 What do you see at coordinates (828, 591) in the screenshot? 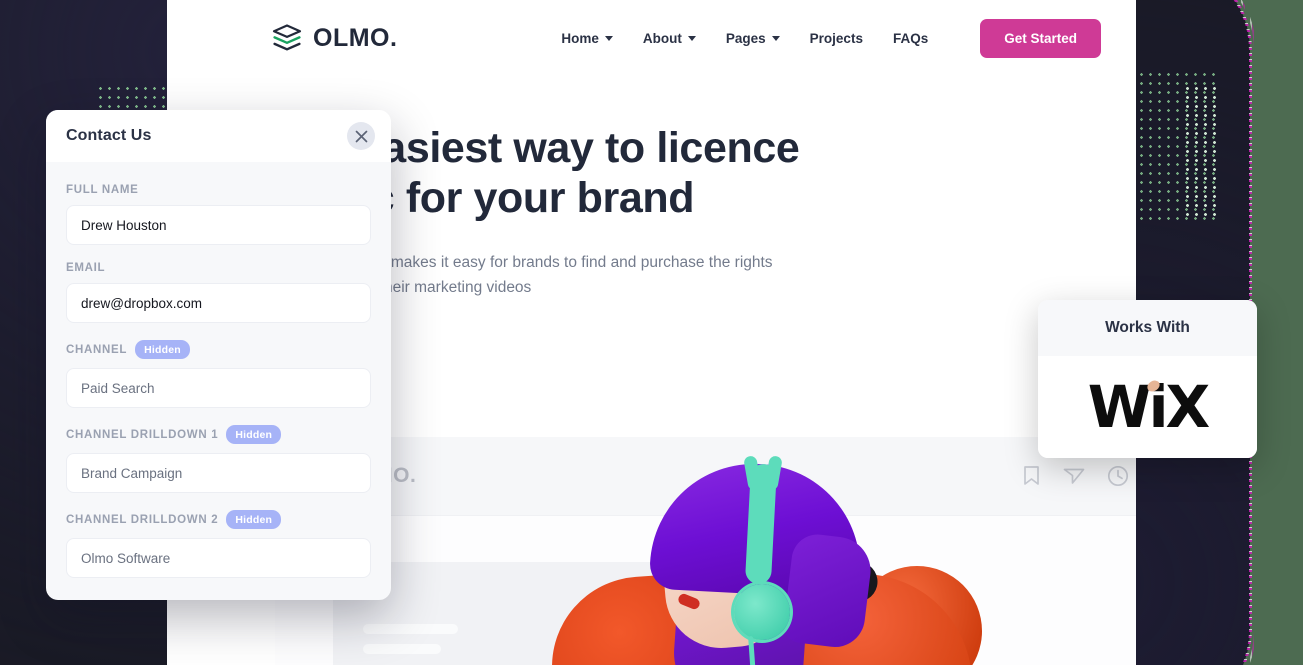
I see `photo-beanie-cuff` at bounding box center [828, 591].